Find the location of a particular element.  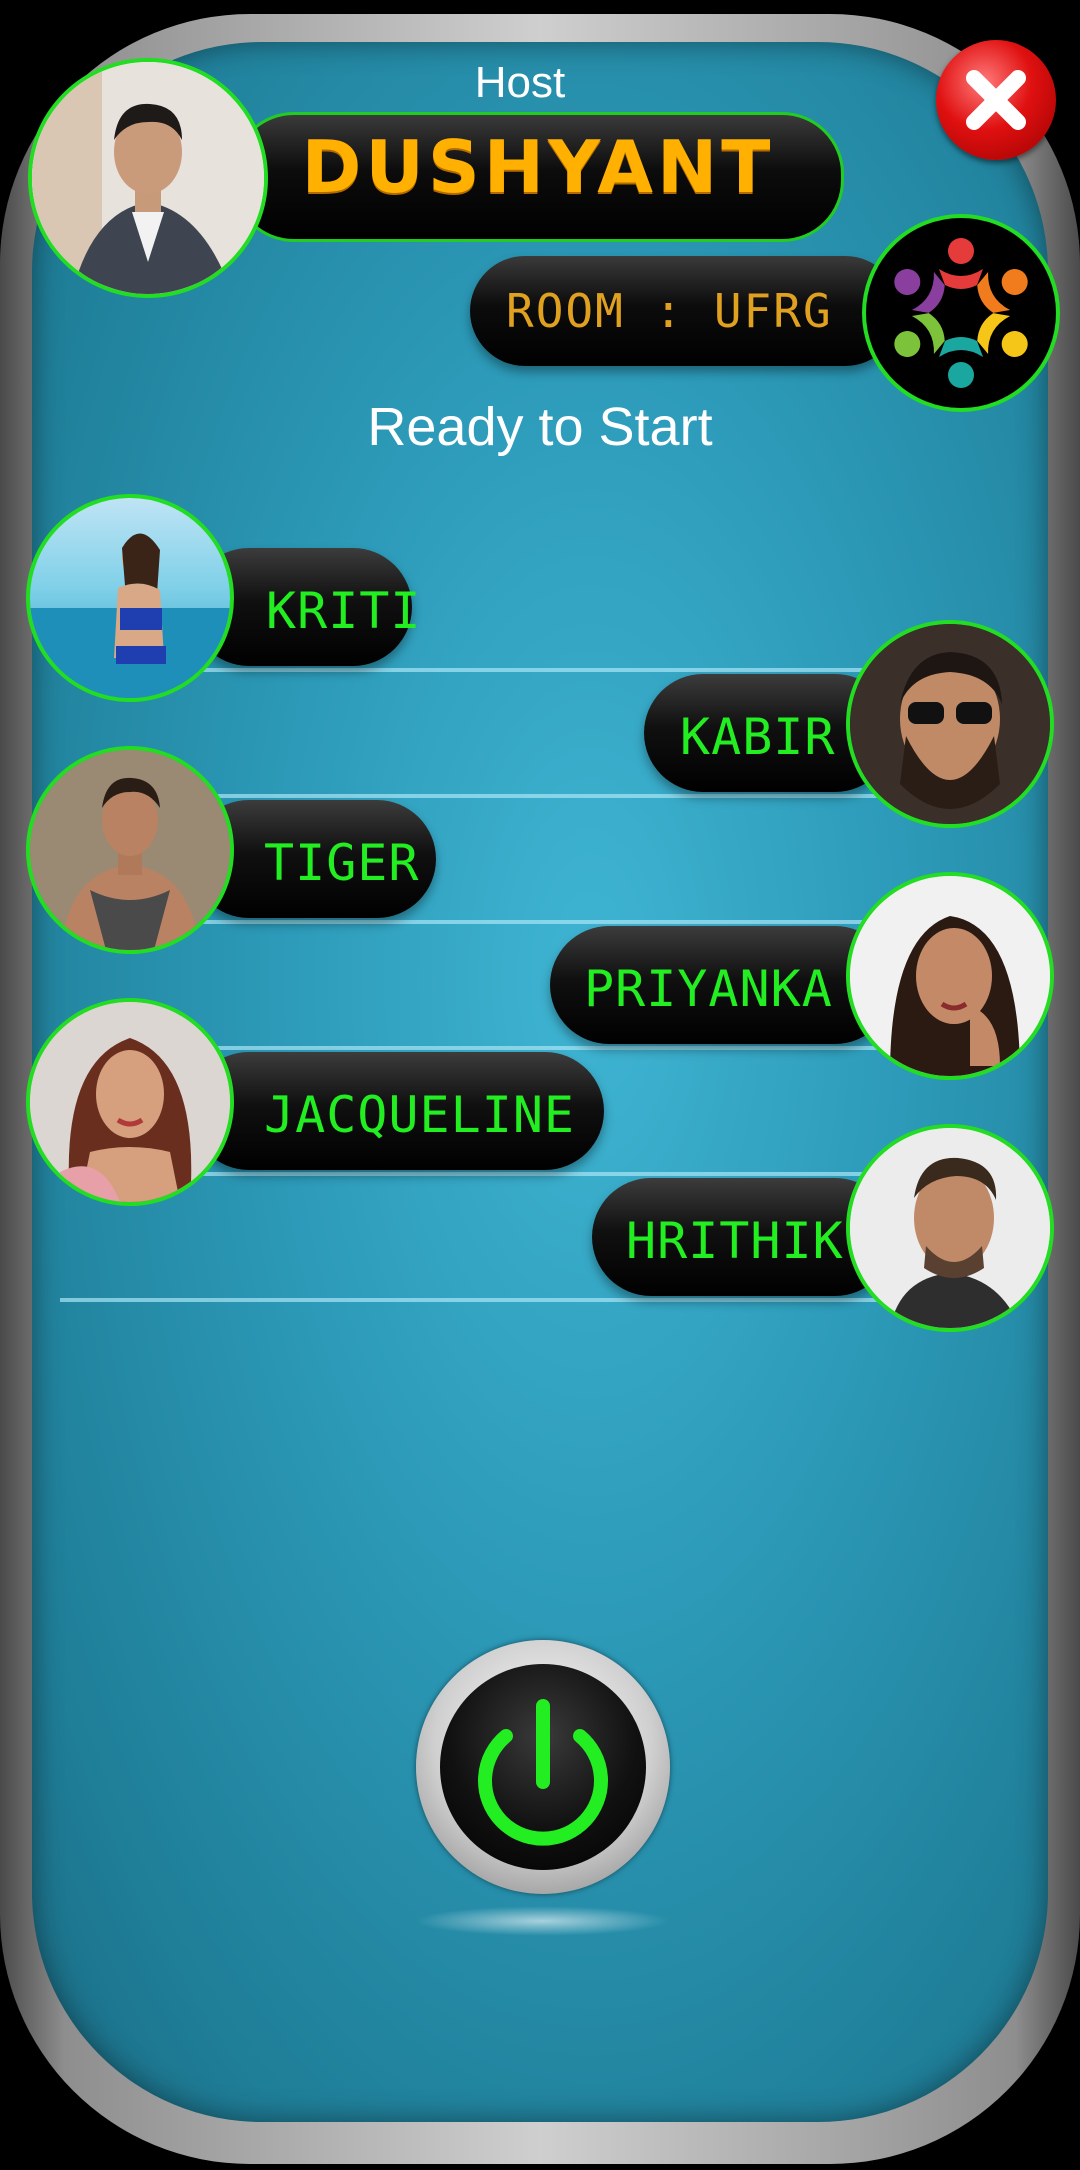

start-button is located at coordinates (543, 1767).